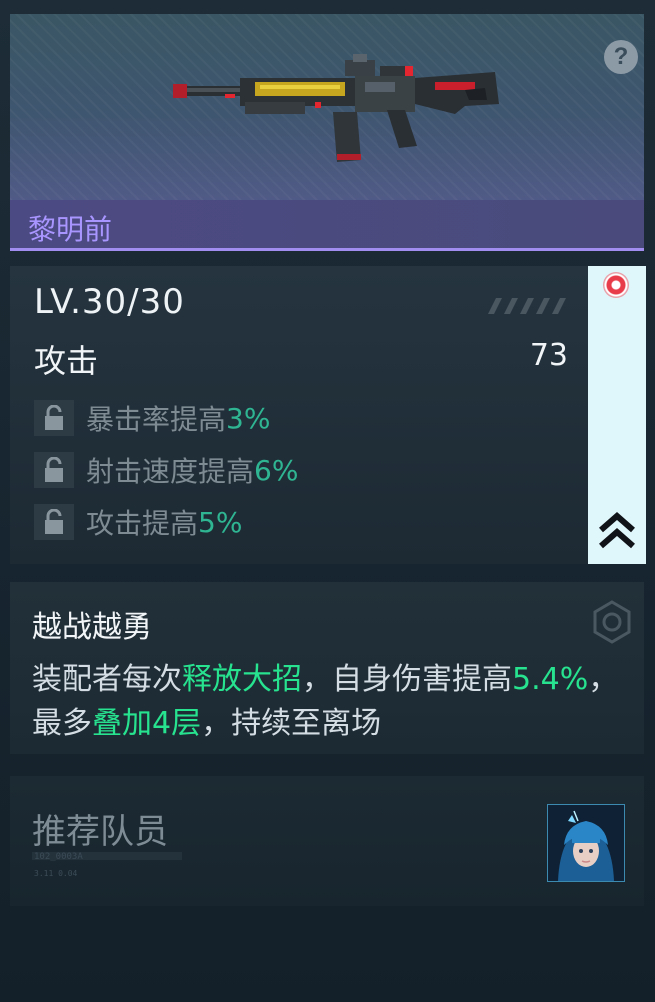  Describe the element at coordinates (170, 471) in the screenshot. I see `substat-label: 射击速度提高` at that location.